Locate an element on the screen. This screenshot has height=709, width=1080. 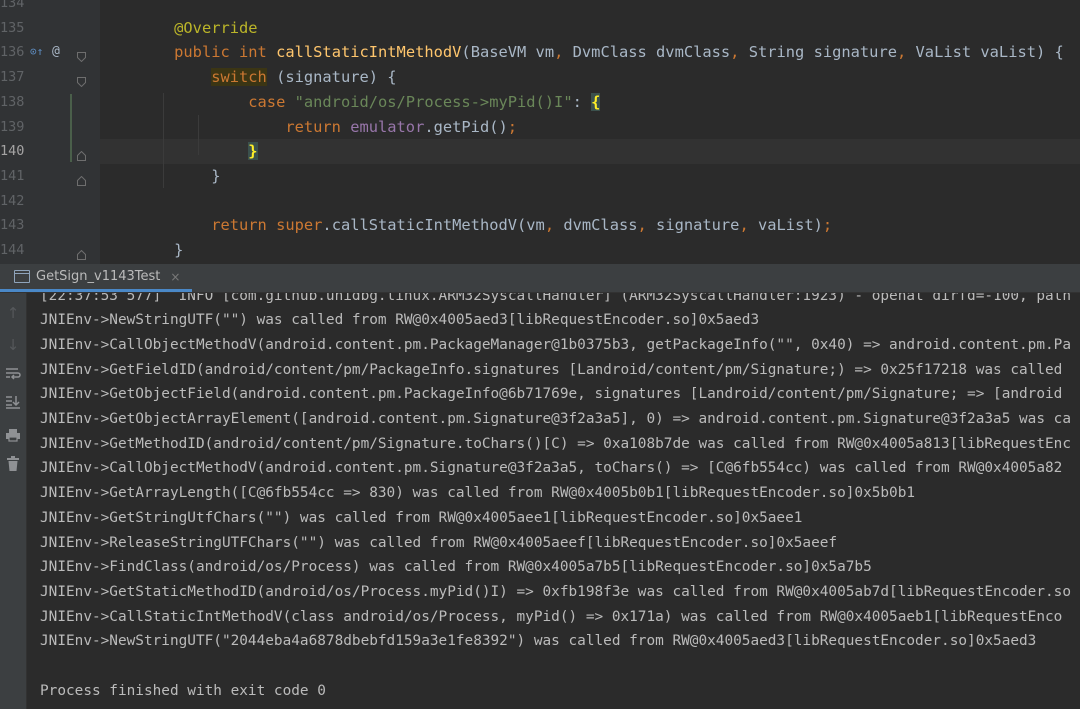
gutter-line: 136 ⊙↑ @ is located at coordinates (50, 52).